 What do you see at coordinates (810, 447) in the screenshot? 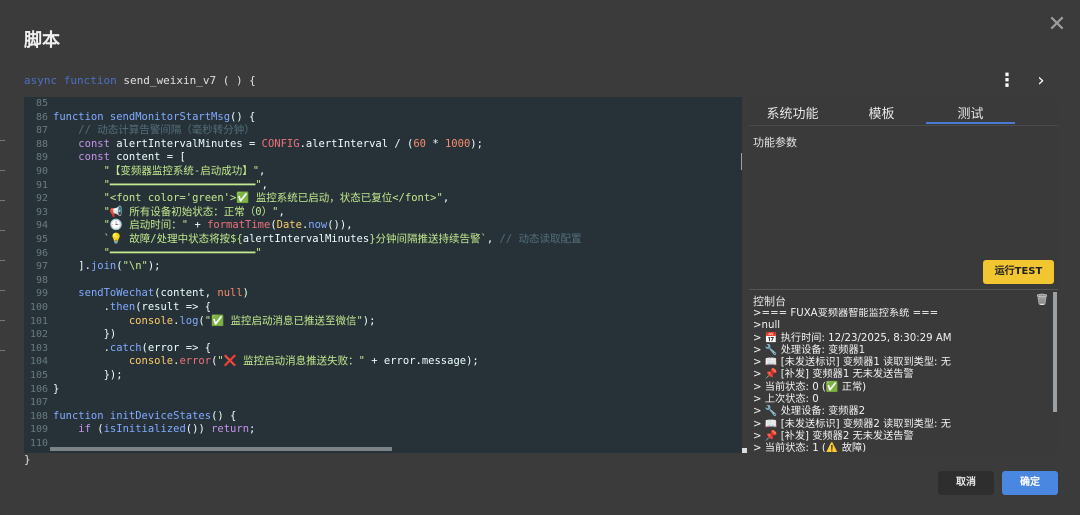
I see `console-line: > 当前状态: 1 (⚠️ 故障)` at bounding box center [810, 447].